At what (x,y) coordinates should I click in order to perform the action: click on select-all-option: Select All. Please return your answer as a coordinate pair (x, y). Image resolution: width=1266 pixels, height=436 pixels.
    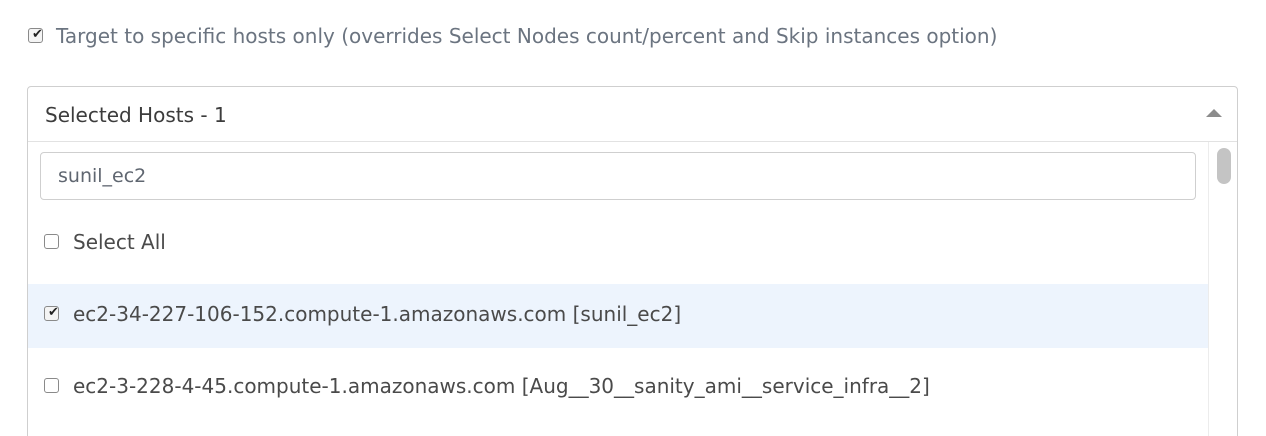
    Looking at the image, I should click on (618, 243).